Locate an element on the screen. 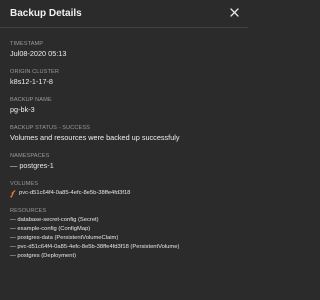 Image resolution: width=320 pixels, height=300 pixels. backup-name-value: pg-bk-3 is located at coordinates (22, 109).